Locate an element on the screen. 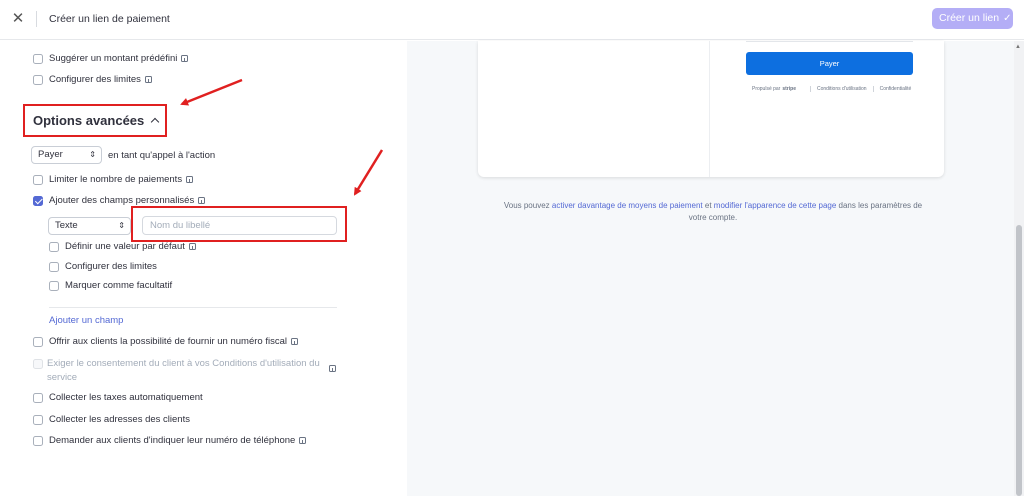  enable-payment-methods-link: activer davantage de moyens de paiement is located at coordinates (627, 205).